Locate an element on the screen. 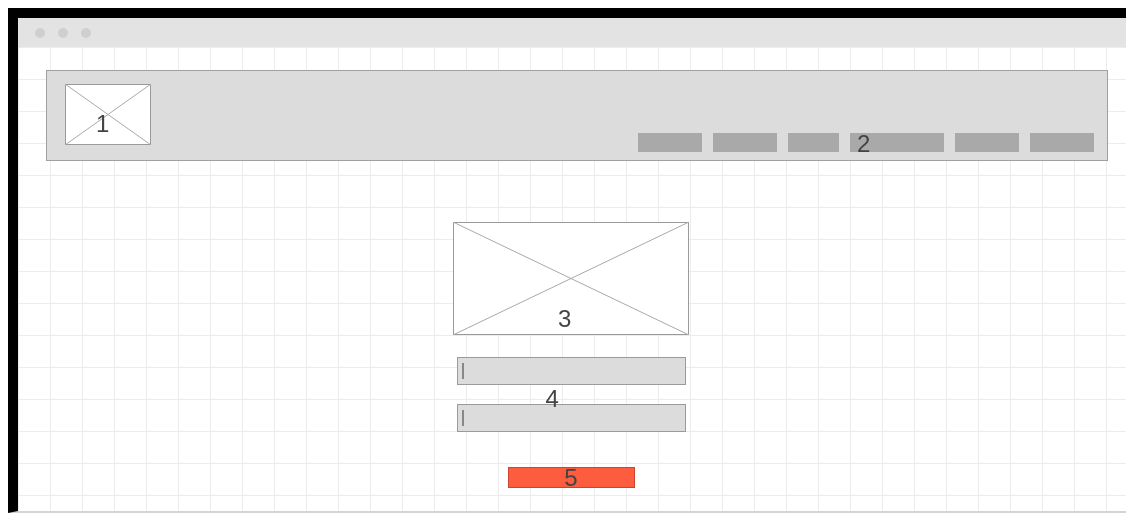  nav-label: 2 is located at coordinates (864, 144).